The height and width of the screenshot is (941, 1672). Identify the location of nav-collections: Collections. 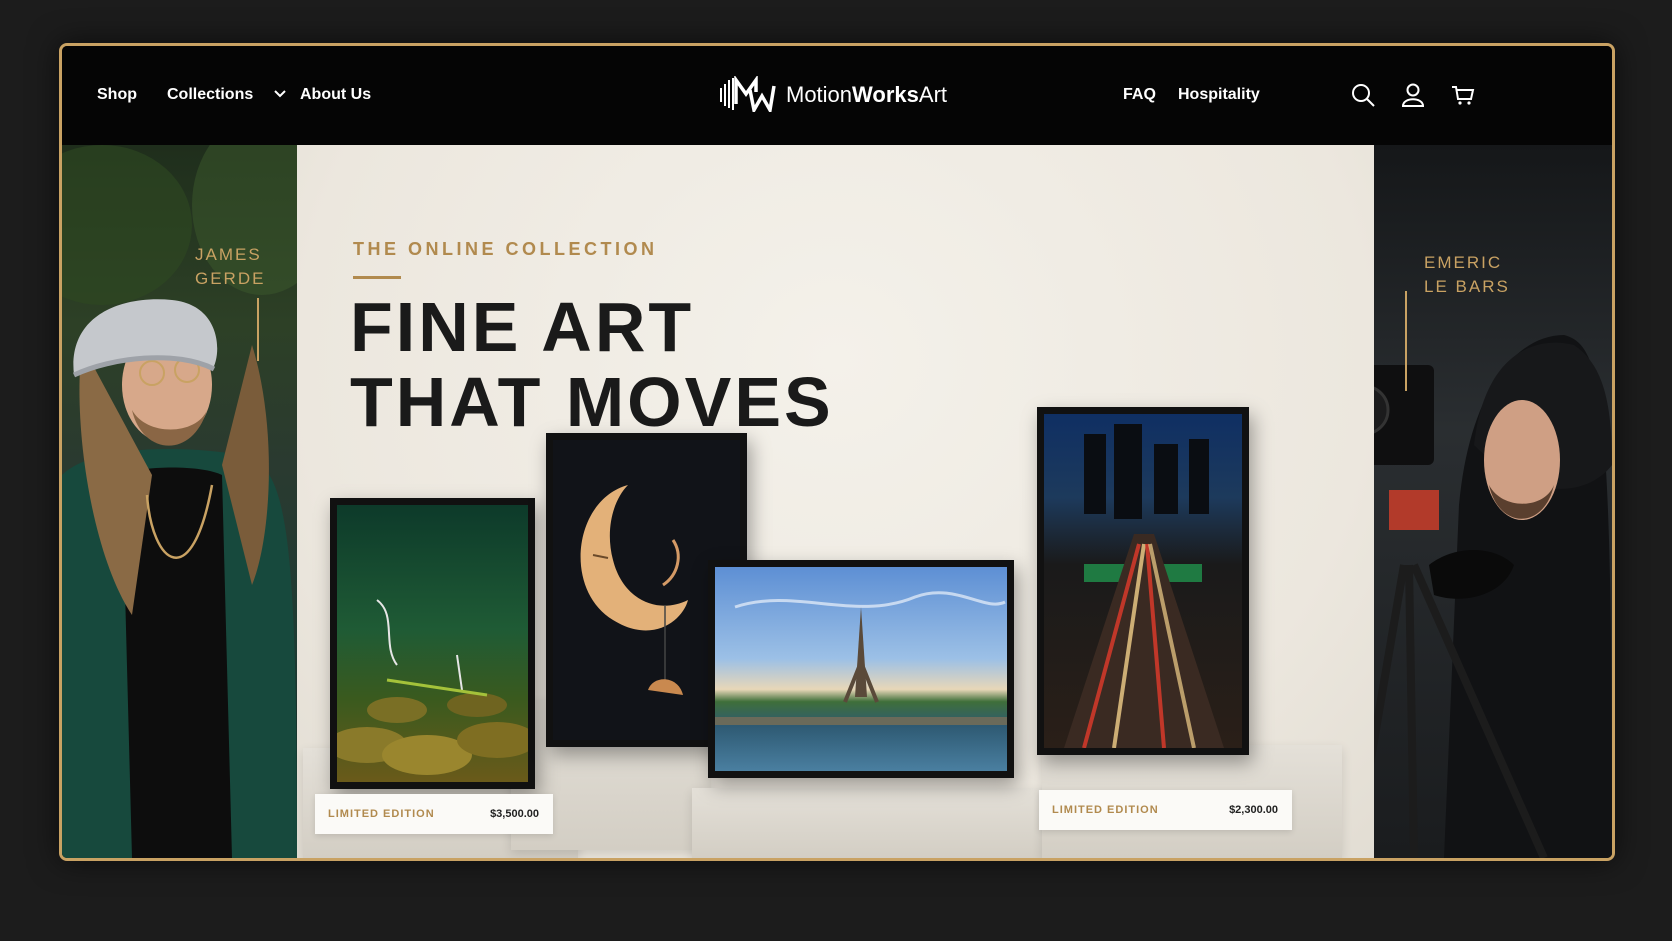
(210, 95).